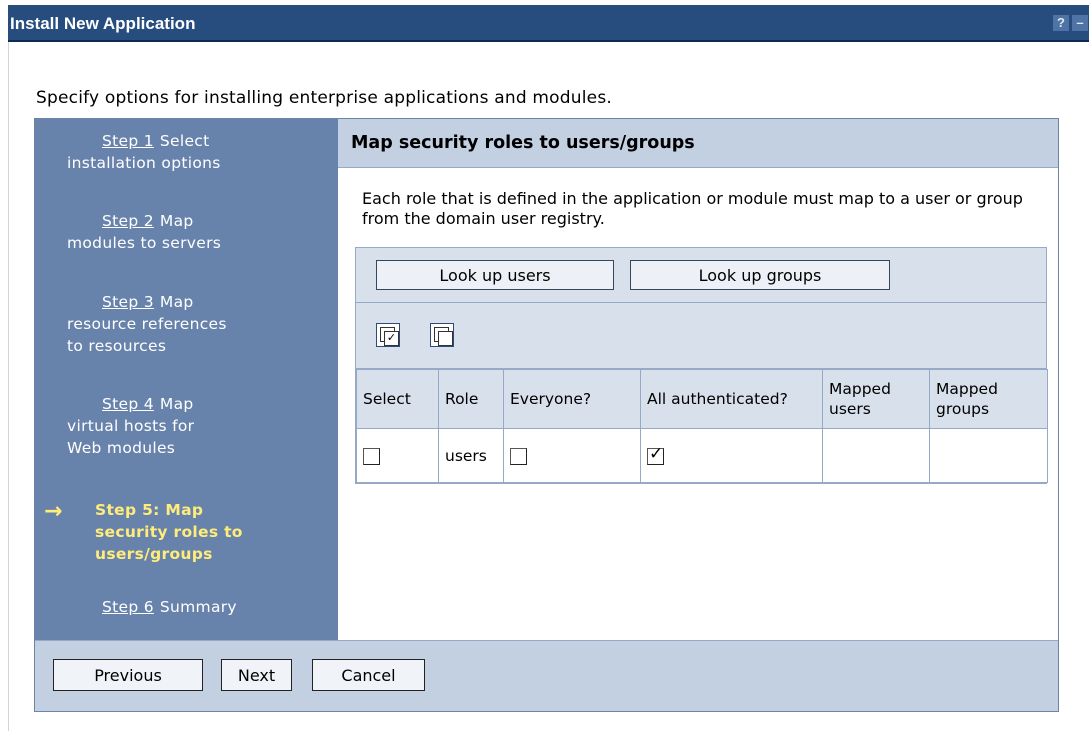  I want to click on cancel-button: Cancel, so click(368, 675).